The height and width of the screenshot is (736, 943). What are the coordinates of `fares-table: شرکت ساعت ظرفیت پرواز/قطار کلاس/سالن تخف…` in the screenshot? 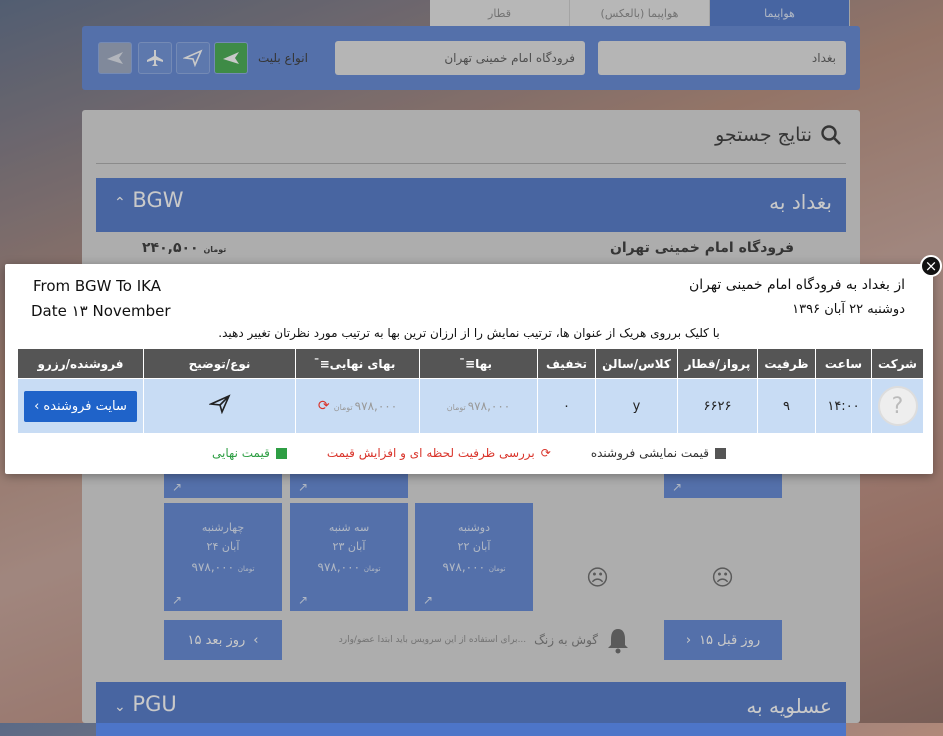 It's located at (470, 391).